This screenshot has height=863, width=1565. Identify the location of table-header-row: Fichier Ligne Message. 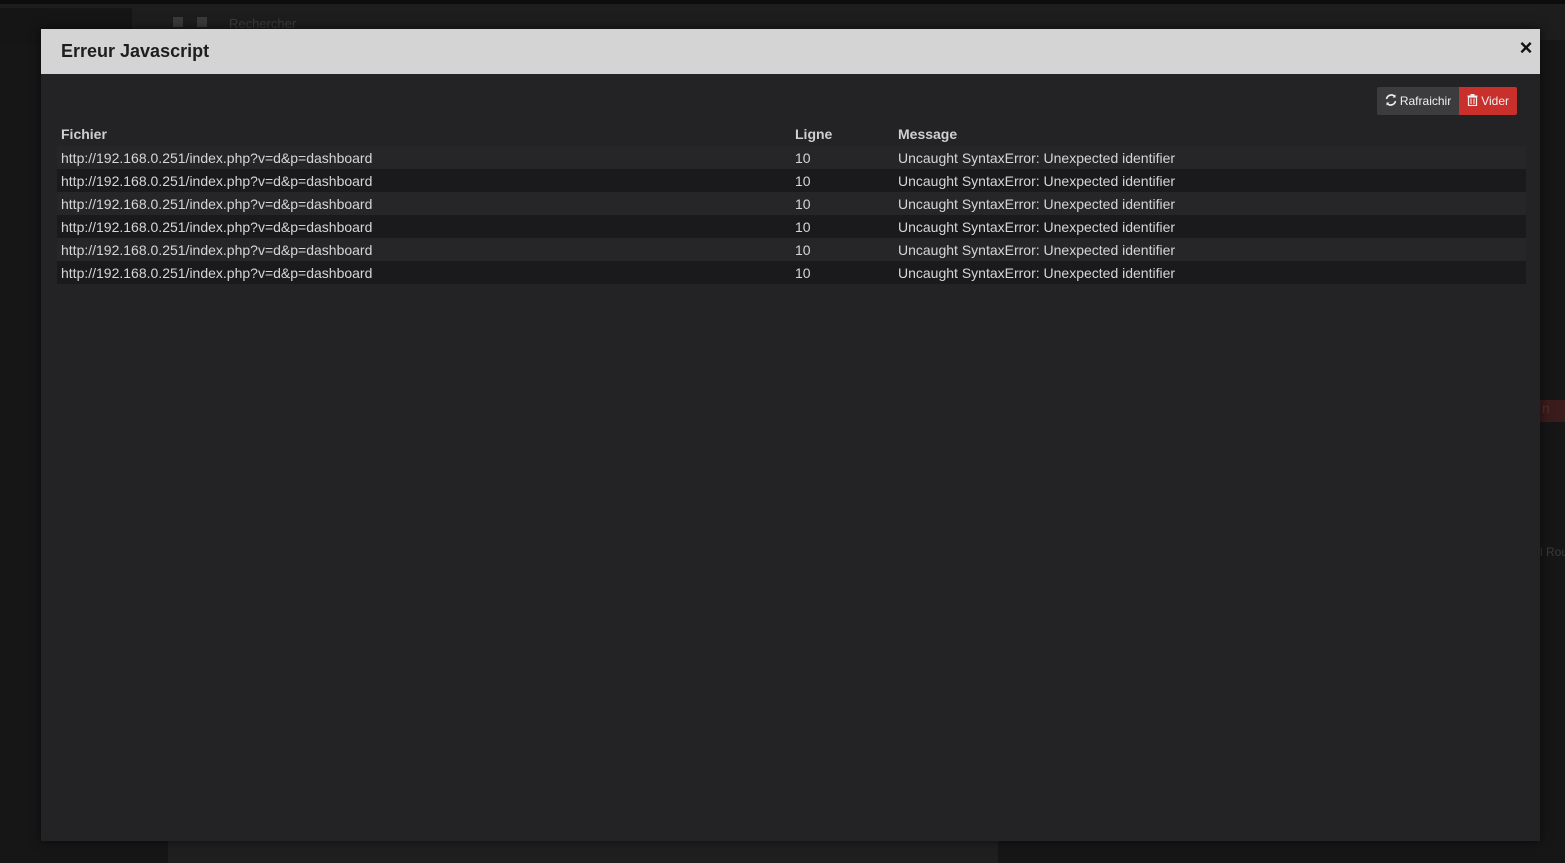
(791, 134).